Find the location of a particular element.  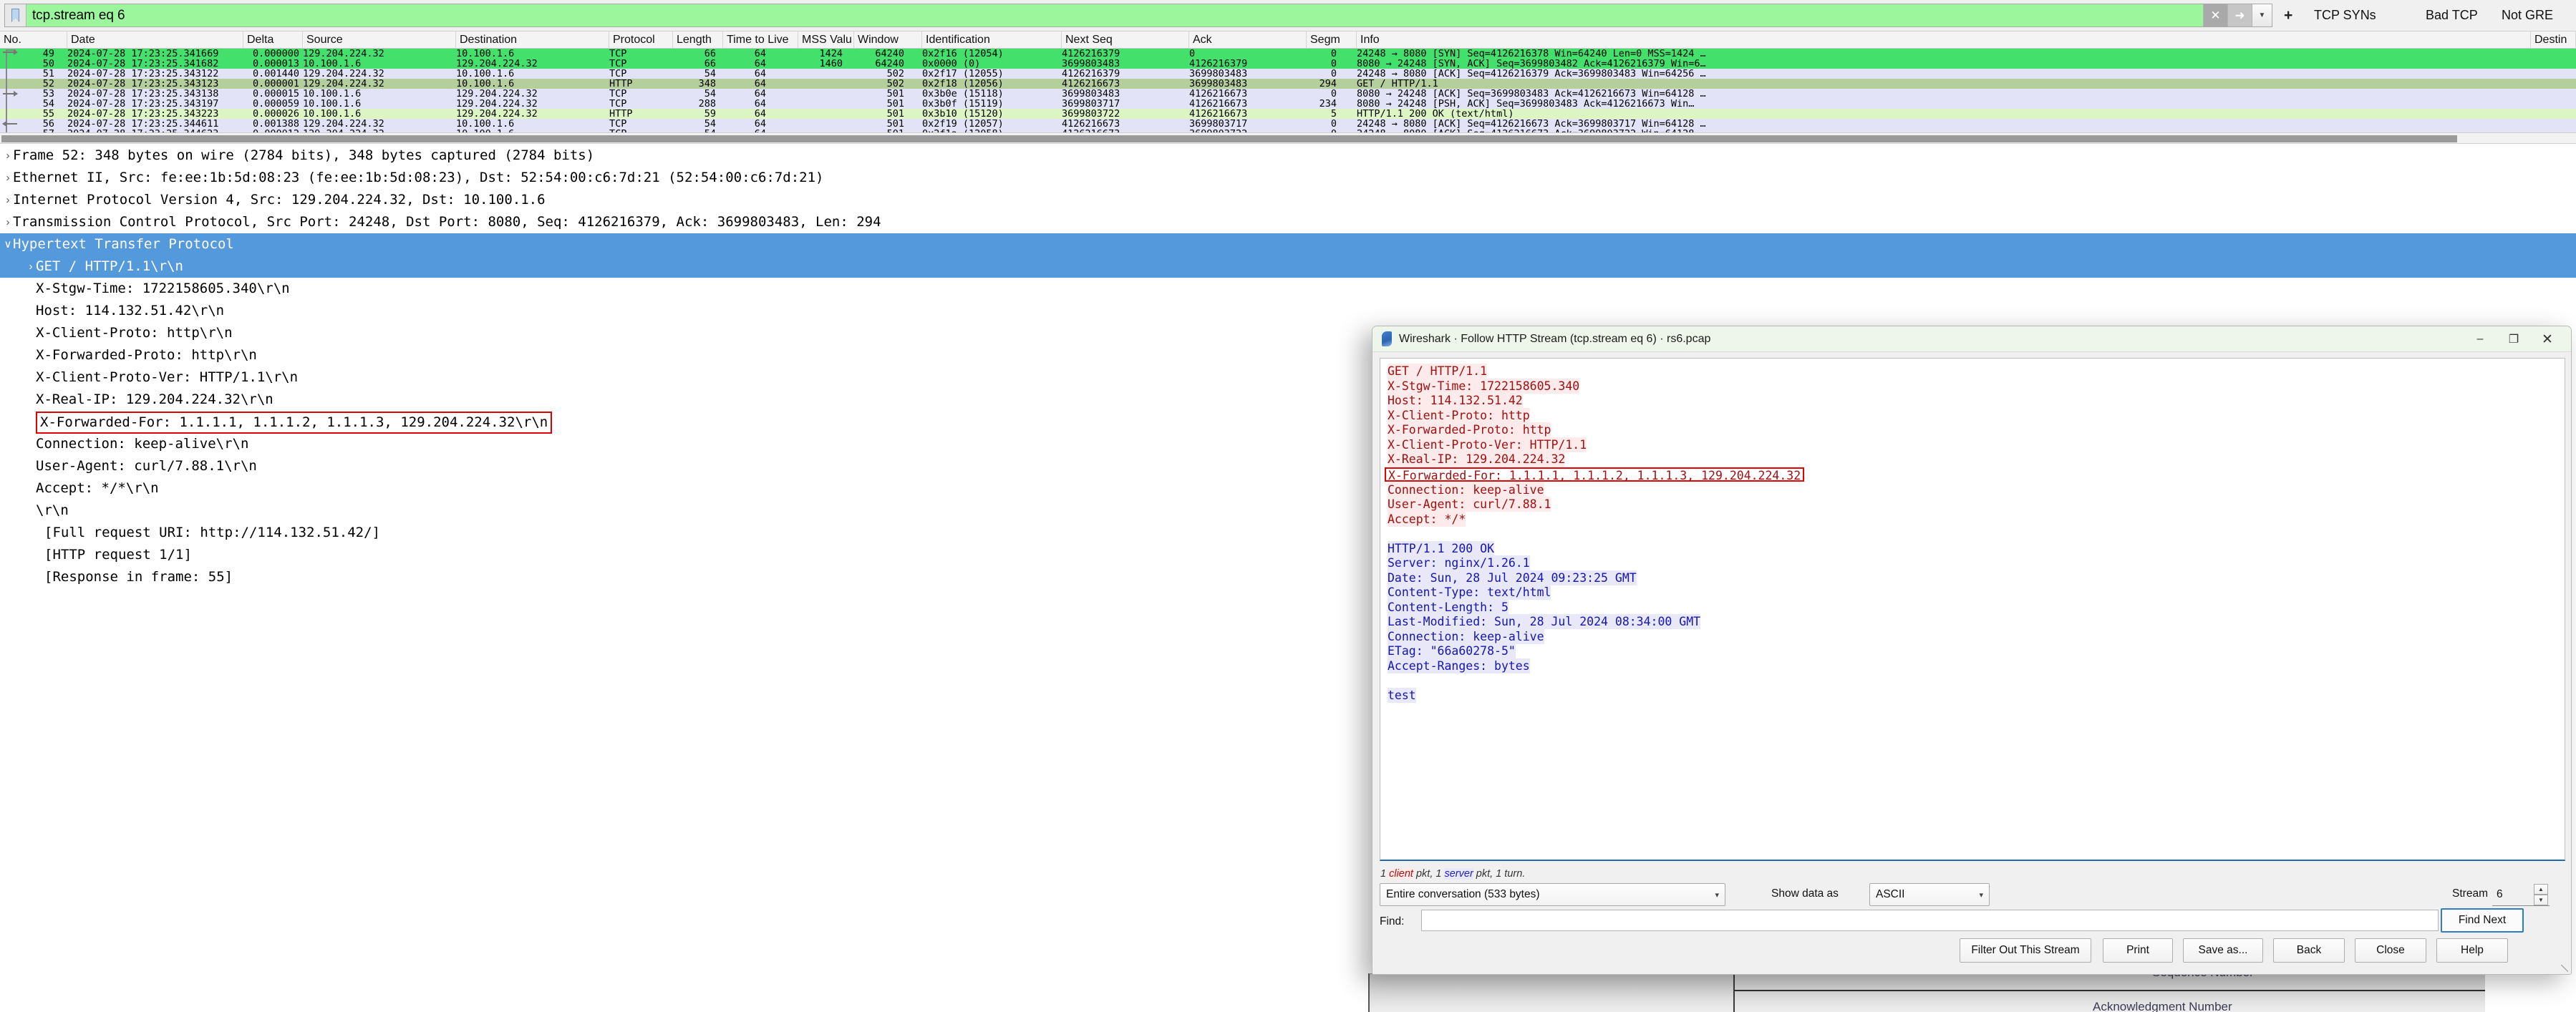

close-icon: ✕ is located at coordinates (2548, 339).